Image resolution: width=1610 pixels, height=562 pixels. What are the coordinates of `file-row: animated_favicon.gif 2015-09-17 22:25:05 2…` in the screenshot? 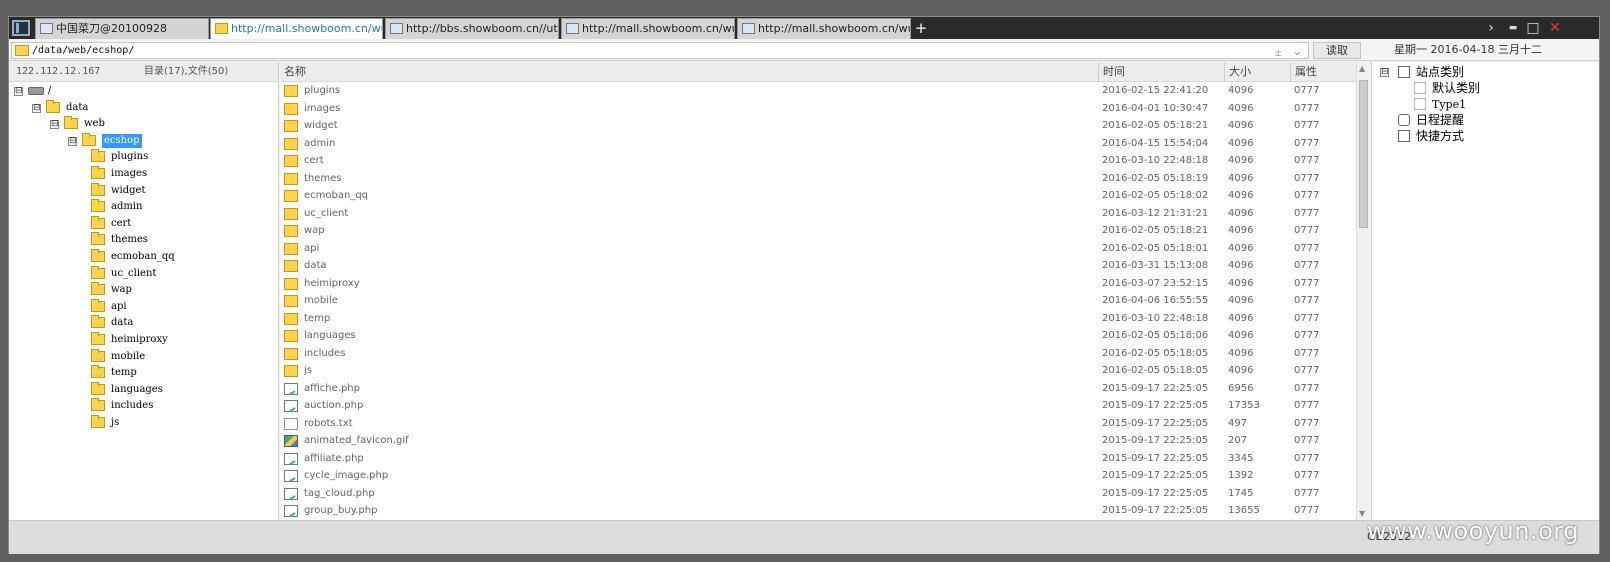 It's located at (818, 441).